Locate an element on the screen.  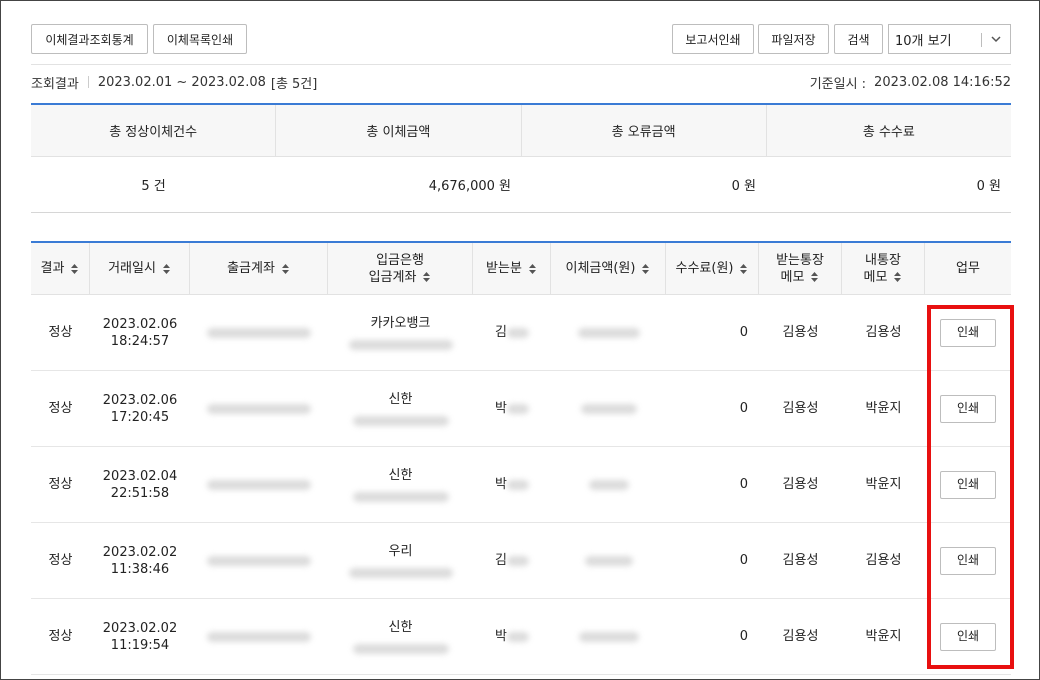
th-amount: 이체금액(원) is located at coordinates (608, 268).